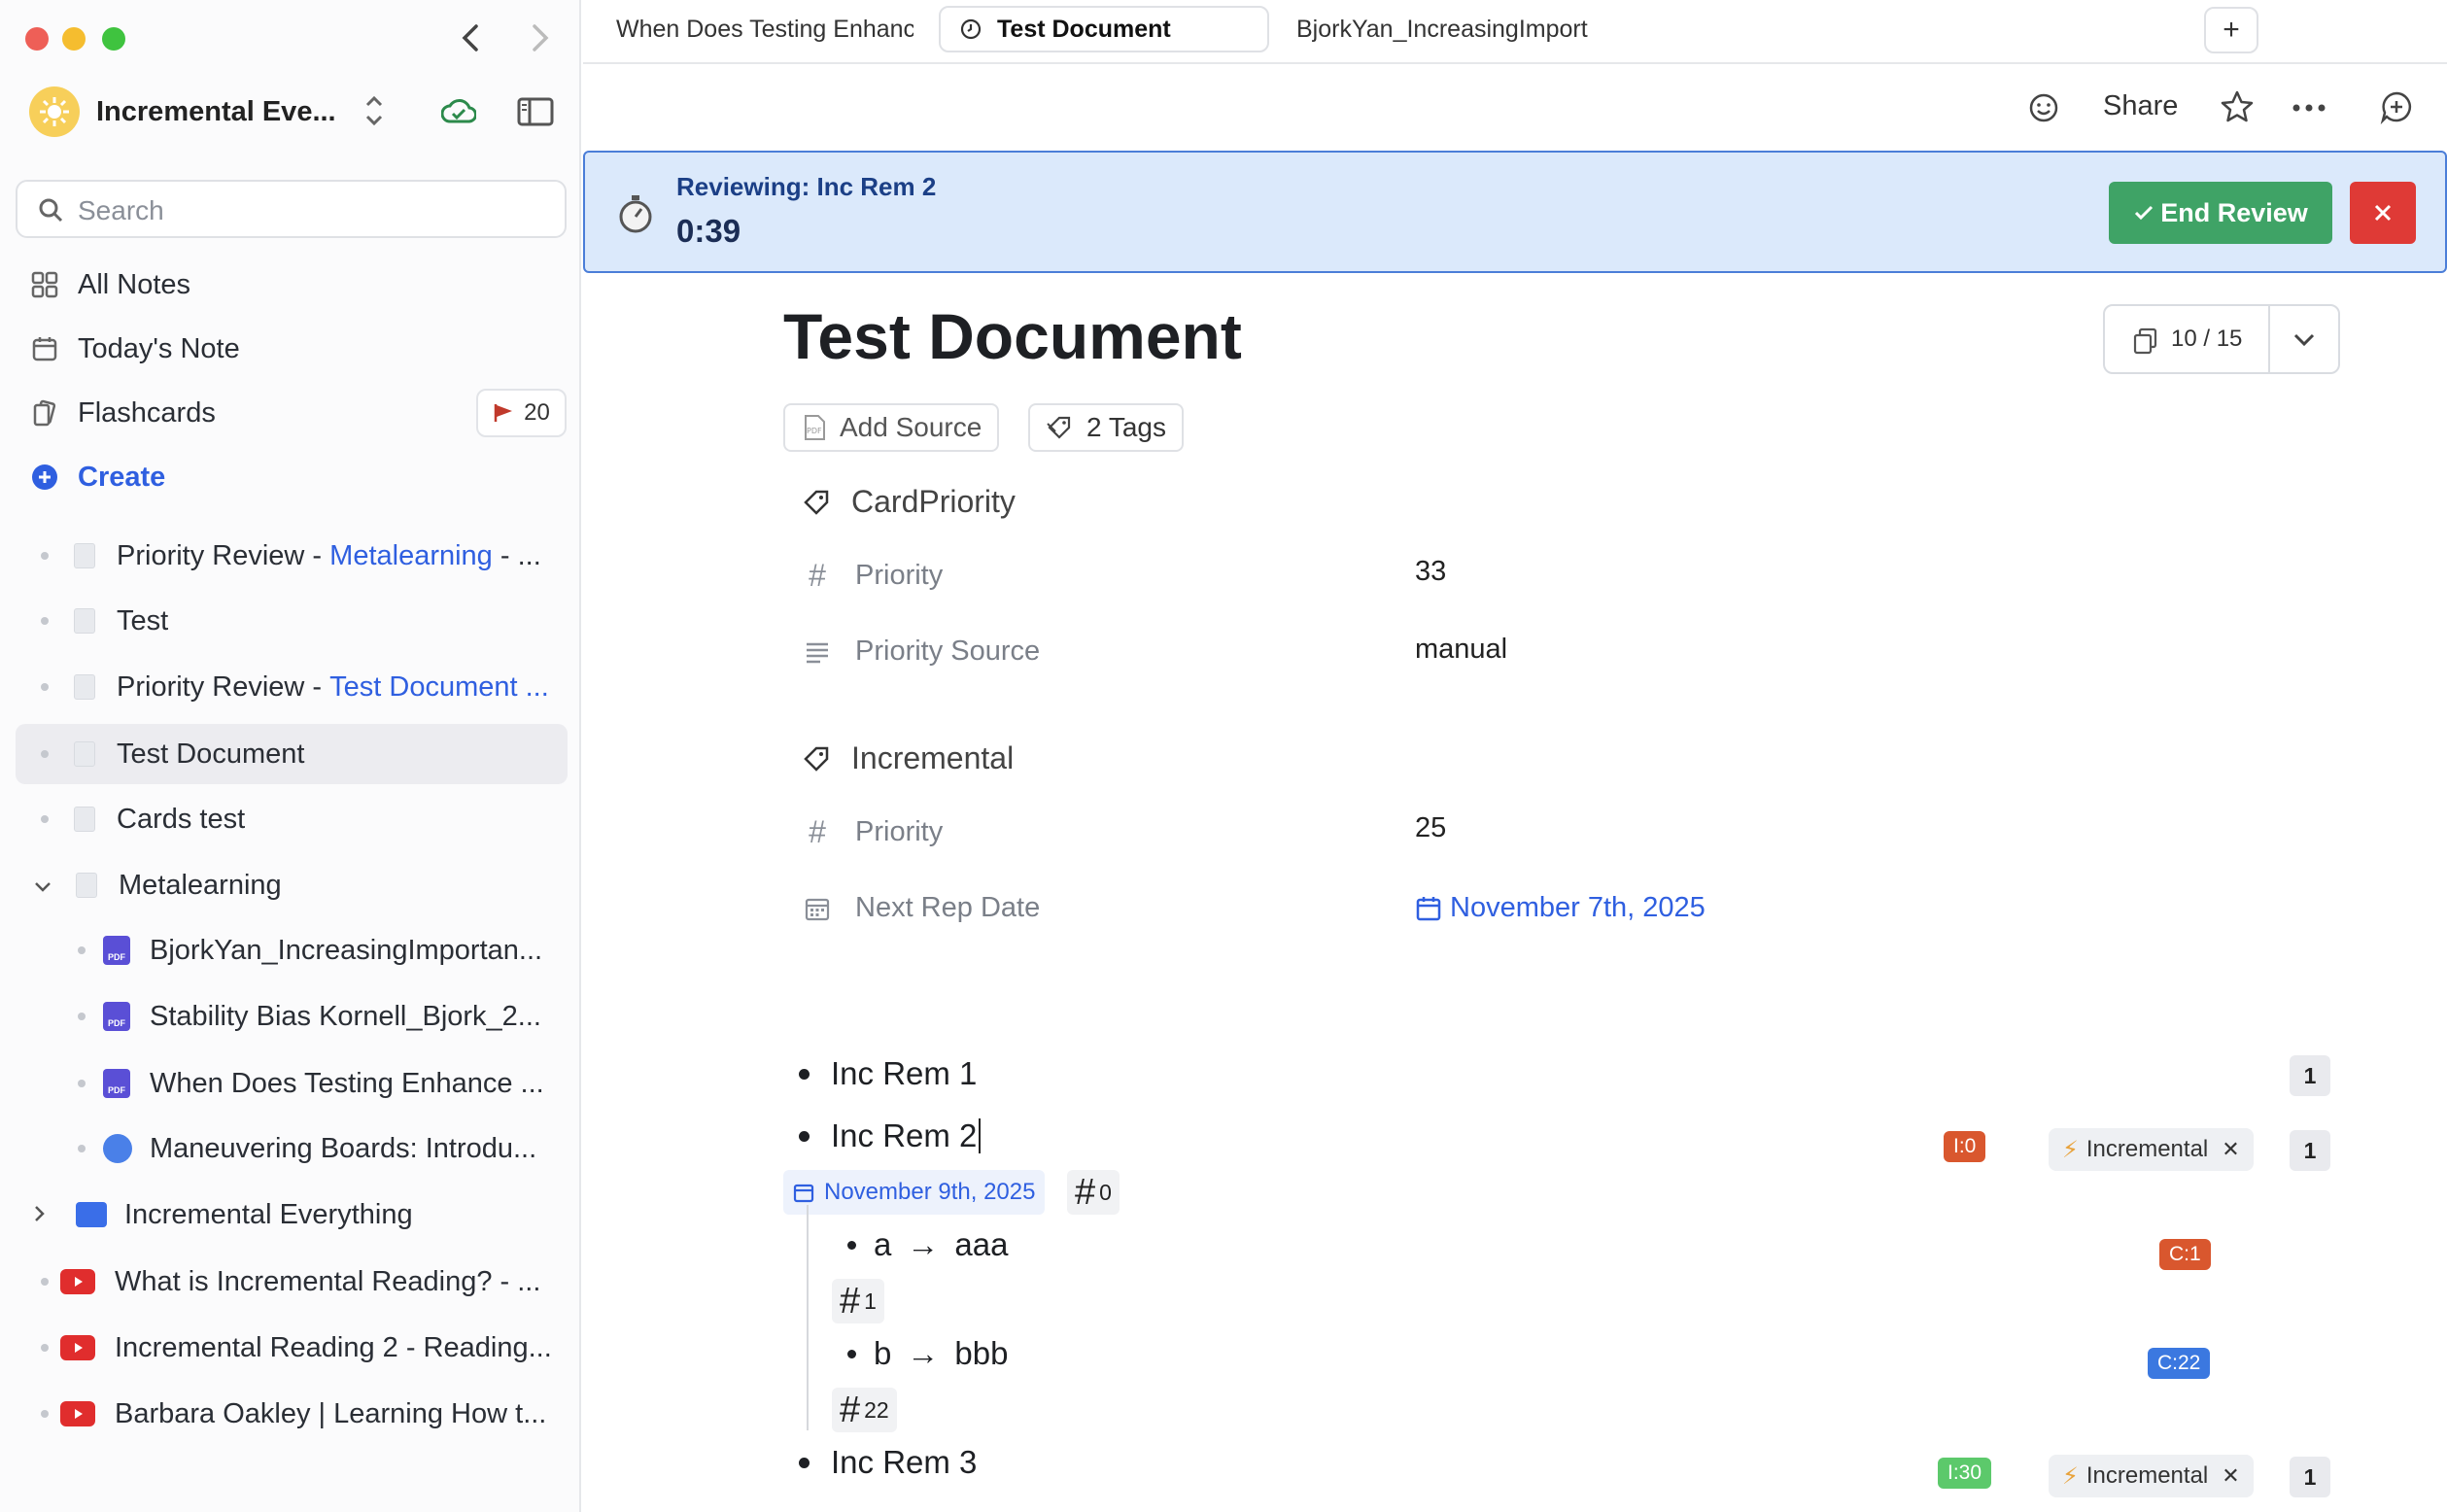 Image resolution: width=2447 pixels, height=1512 pixels. I want to click on number-icon: #, so click(817, 576).